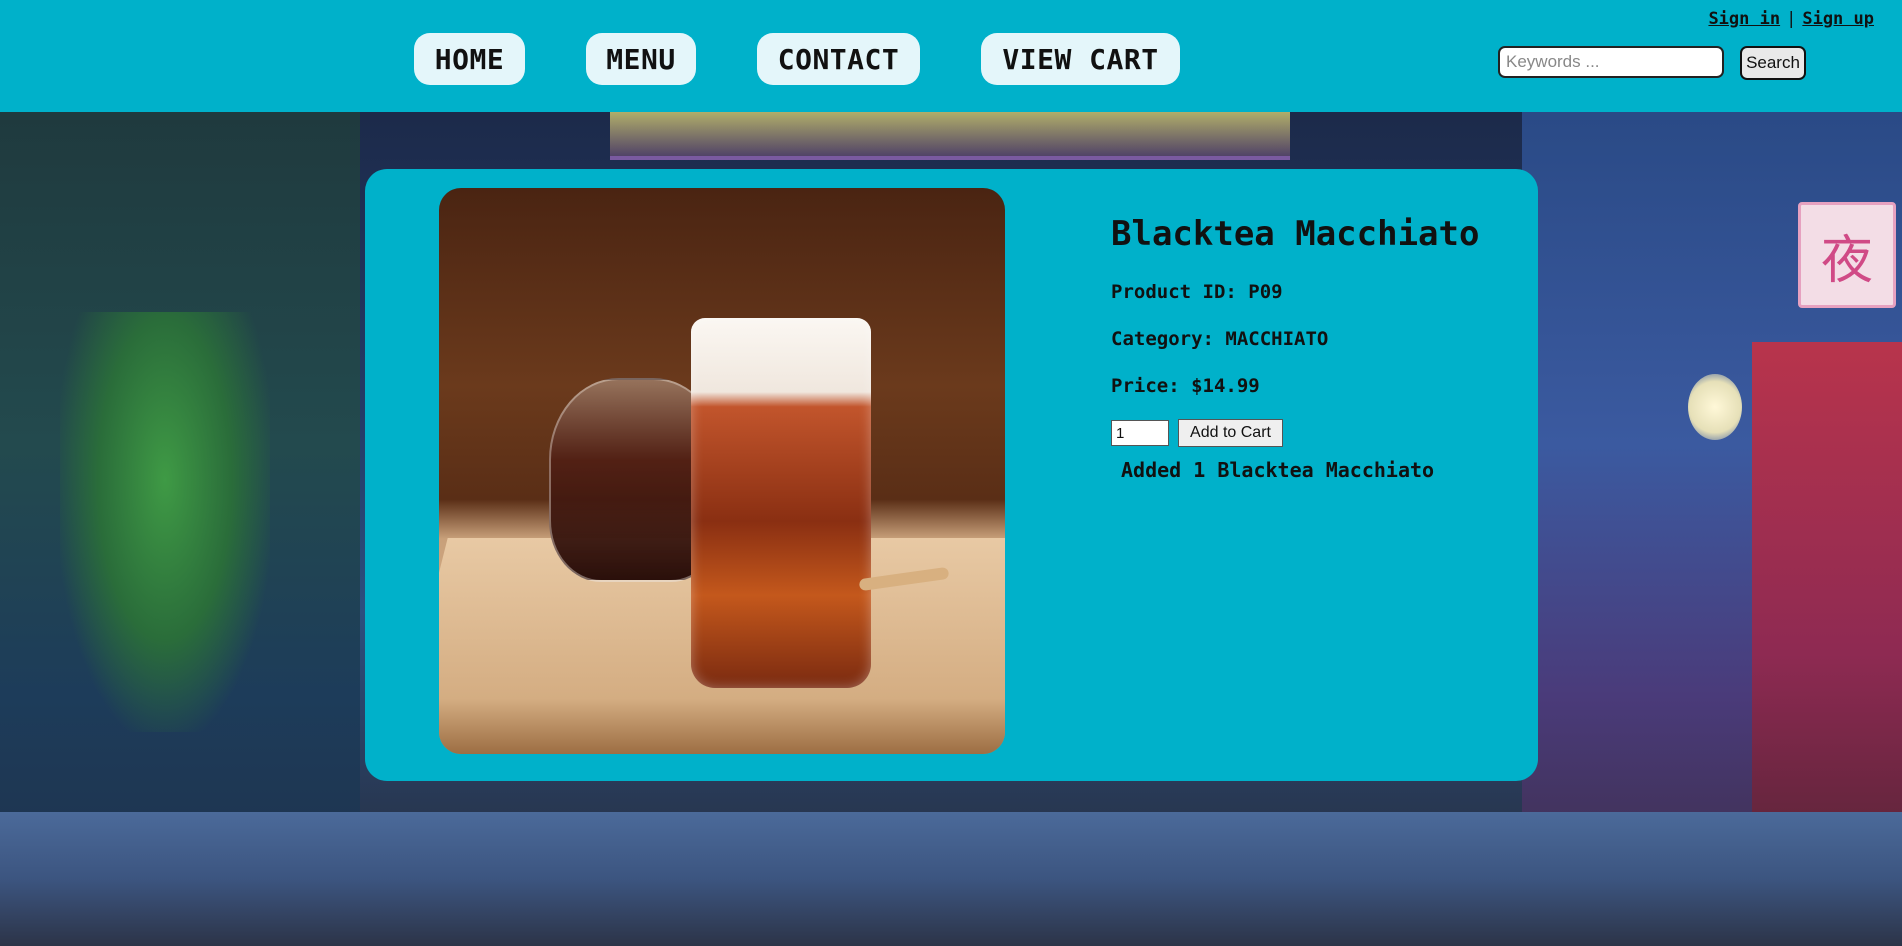 Image resolution: width=1902 pixels, height=946 pixels. I want to click on search-input, so click(1611, 62).